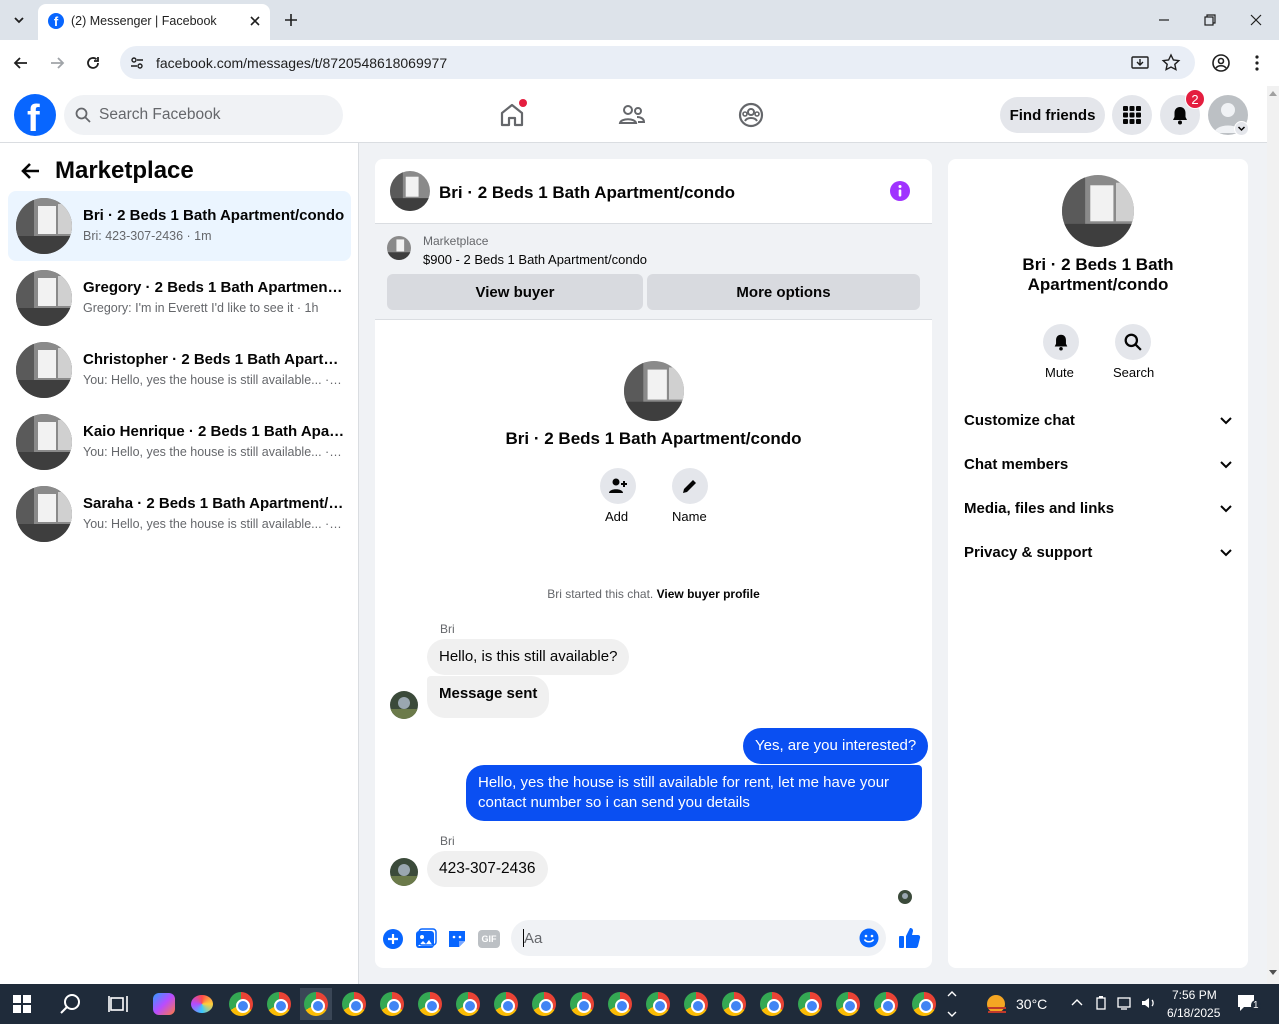 This screenshot has width=1279, height=1024. Describe the element at coordinates (410, 191) in the screenshot. I see `chat-avatar` at that location.